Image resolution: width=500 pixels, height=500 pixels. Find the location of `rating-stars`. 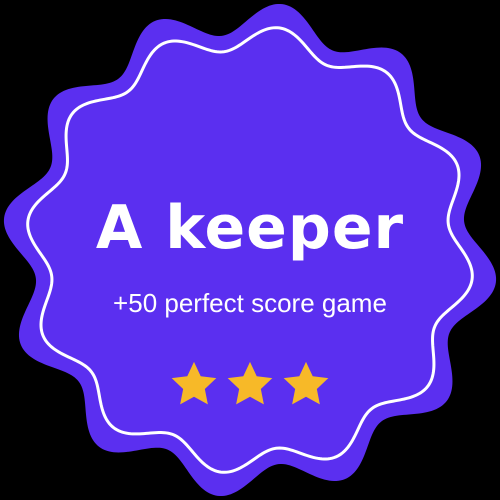

rating-stars is located at coordinates (250, 386).